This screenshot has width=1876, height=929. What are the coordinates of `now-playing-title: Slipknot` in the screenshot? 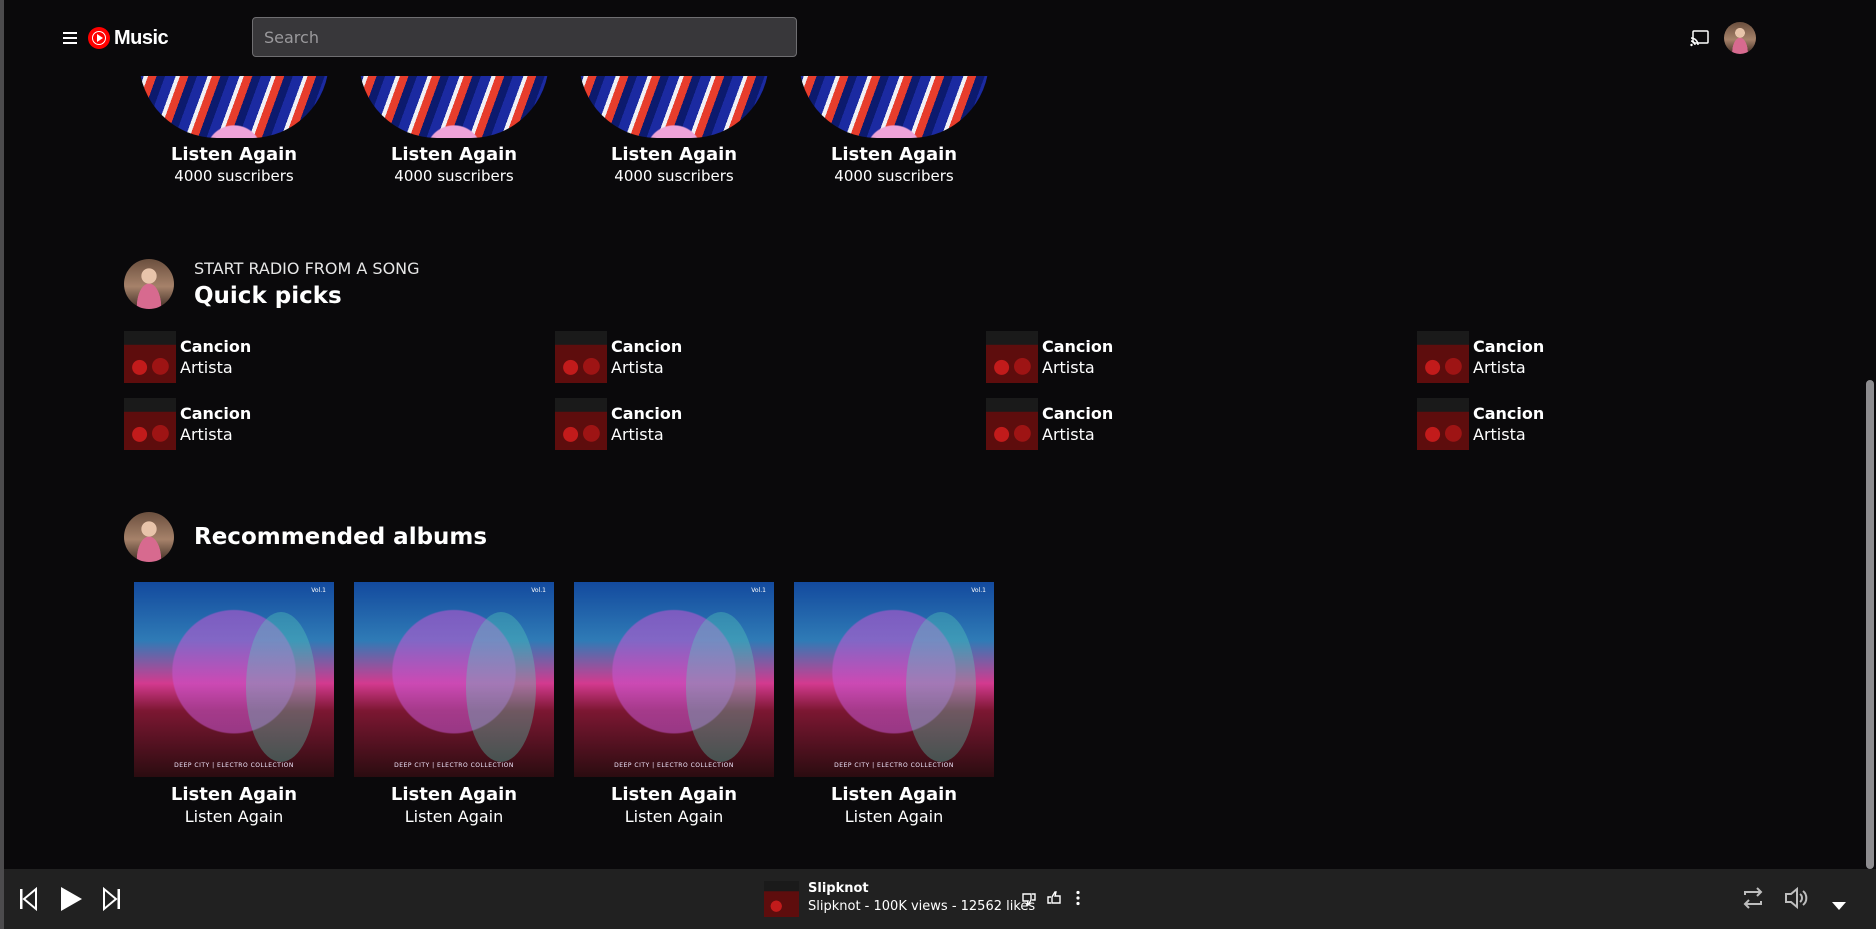 It's located at (838, 888).